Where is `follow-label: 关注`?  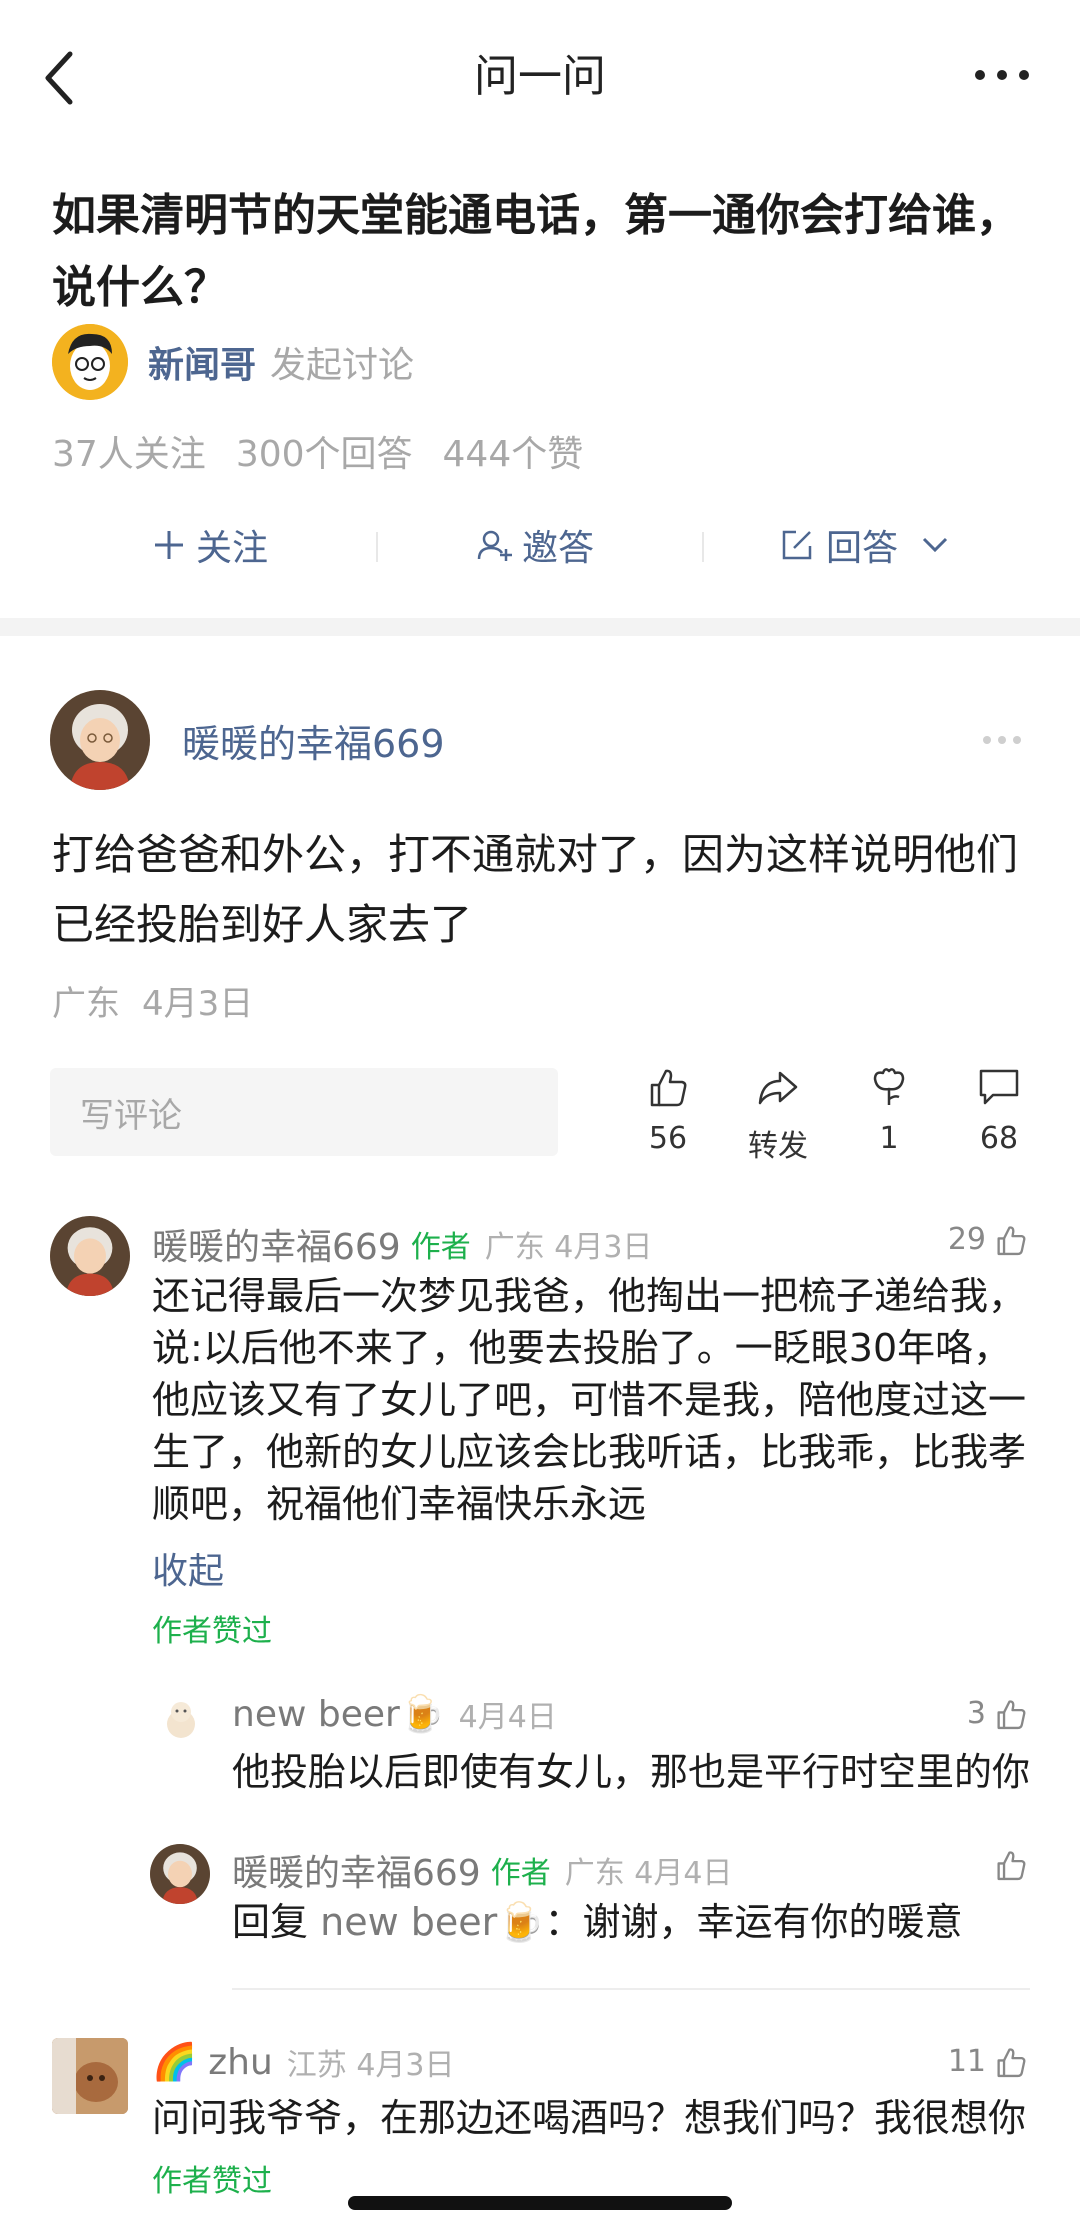
follow-label: 关注 is located at coordinates (232, 548).